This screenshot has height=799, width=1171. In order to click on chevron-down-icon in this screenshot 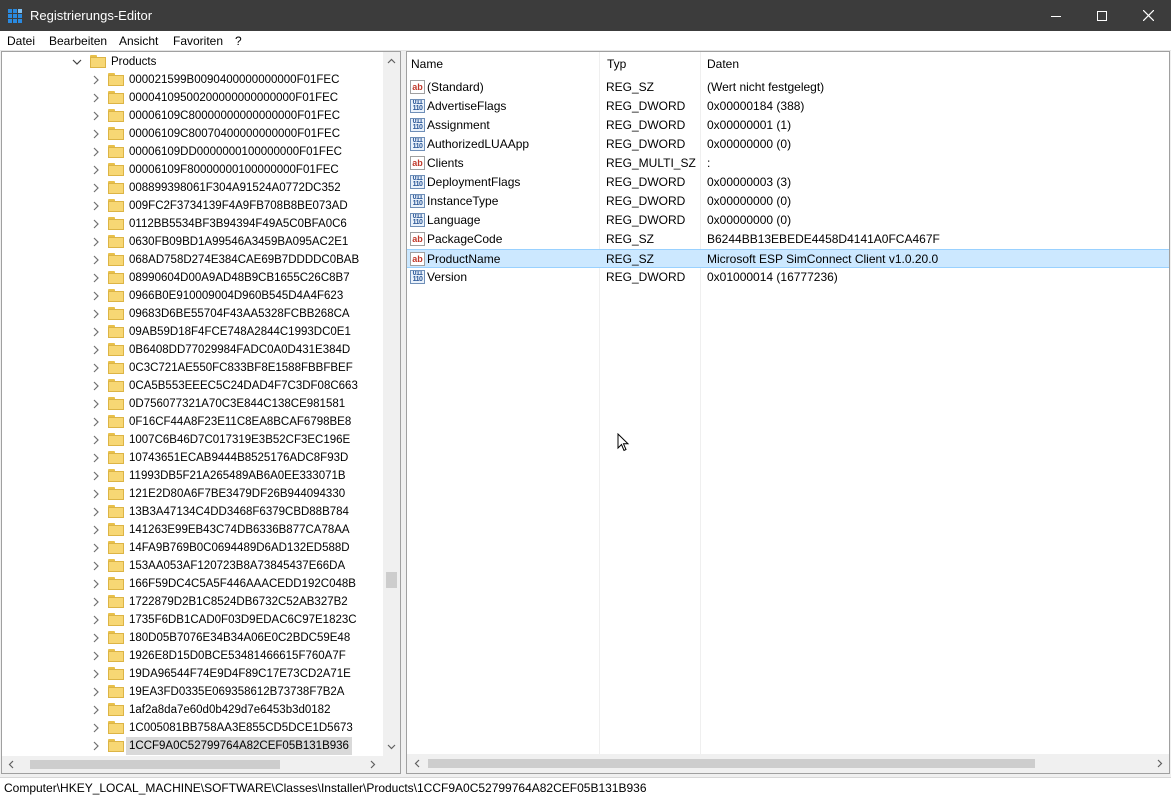, I will do `click(77, 62)`.